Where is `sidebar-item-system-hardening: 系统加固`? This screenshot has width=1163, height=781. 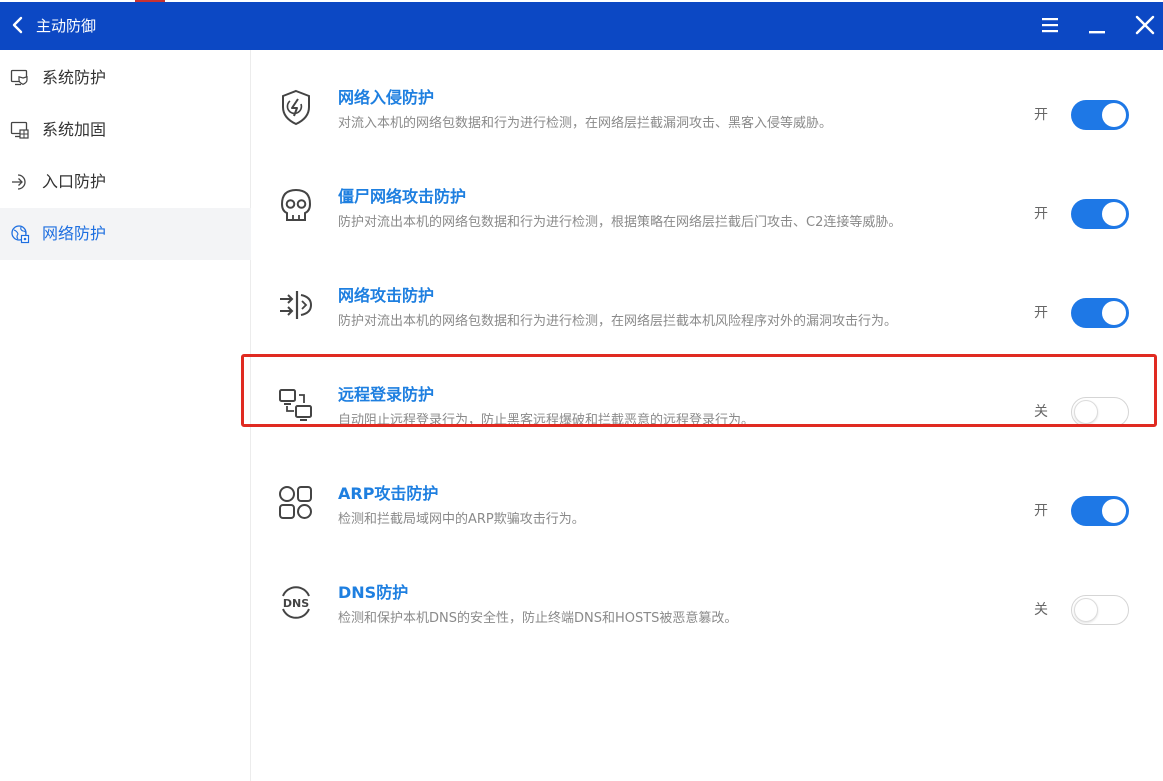
sidebar-item-system-hardening: 系统加固 is located at coordinates (125, 130).